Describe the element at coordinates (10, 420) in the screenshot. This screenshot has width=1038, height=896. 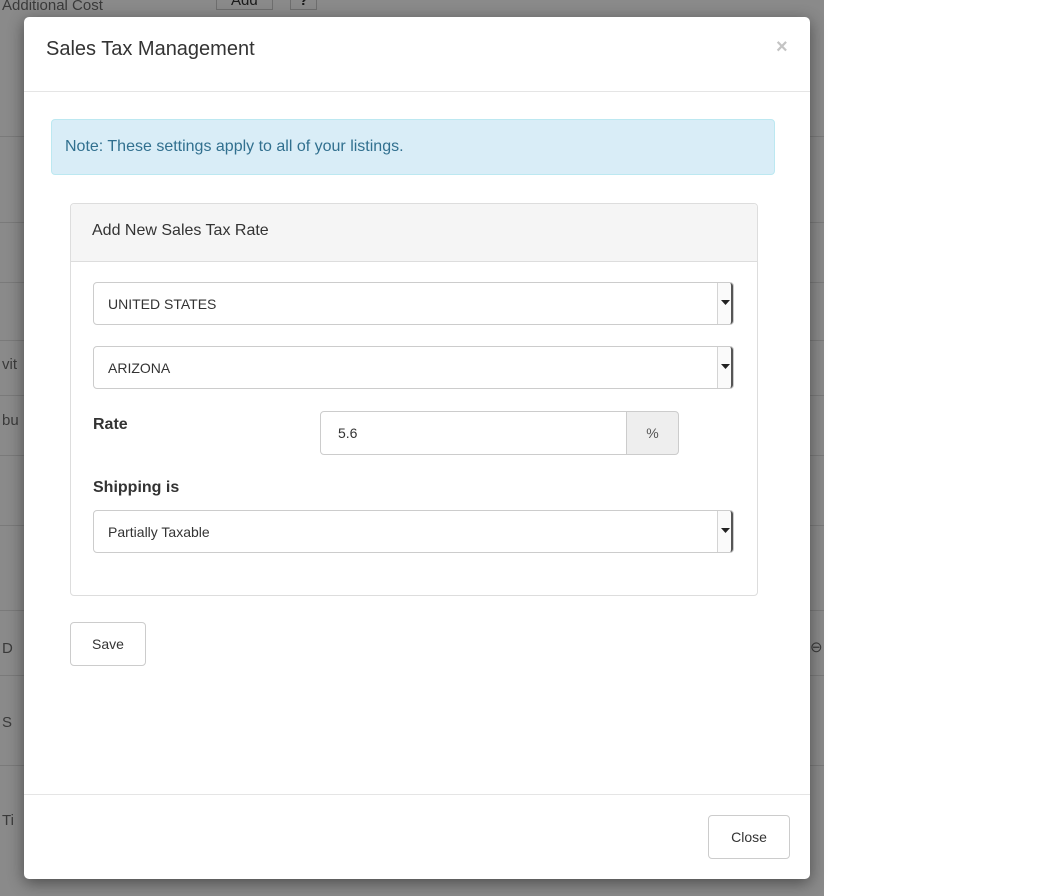
I see `background-fragment: bu` at that location.